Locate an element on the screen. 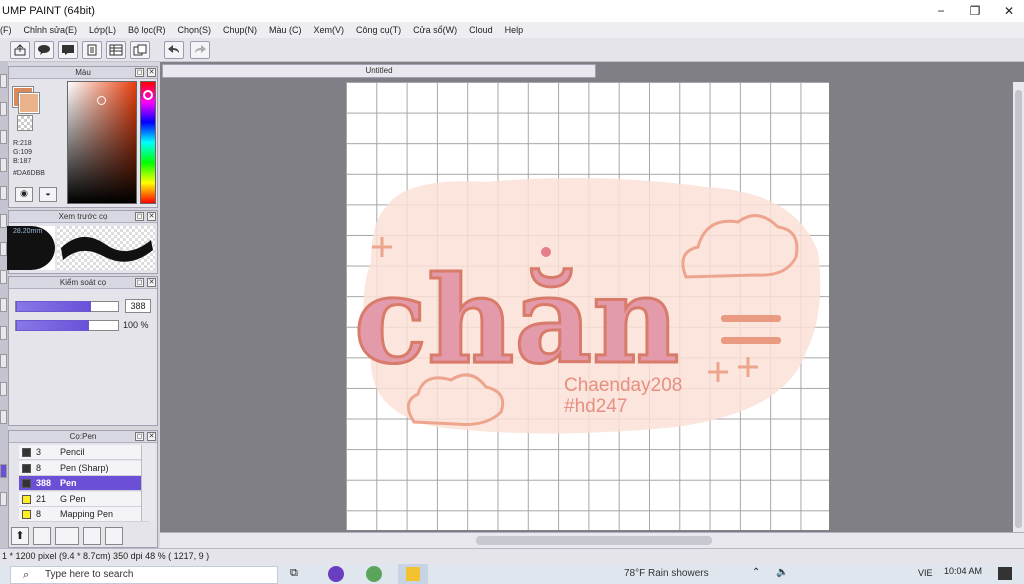  hue-slider is located at coordinates (148, 142).